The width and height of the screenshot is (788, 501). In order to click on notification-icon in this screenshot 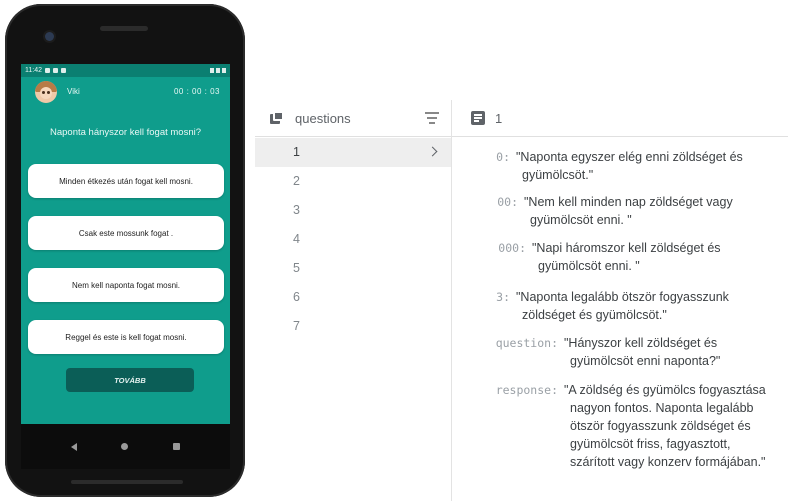, I will do `click(55, 70)`.